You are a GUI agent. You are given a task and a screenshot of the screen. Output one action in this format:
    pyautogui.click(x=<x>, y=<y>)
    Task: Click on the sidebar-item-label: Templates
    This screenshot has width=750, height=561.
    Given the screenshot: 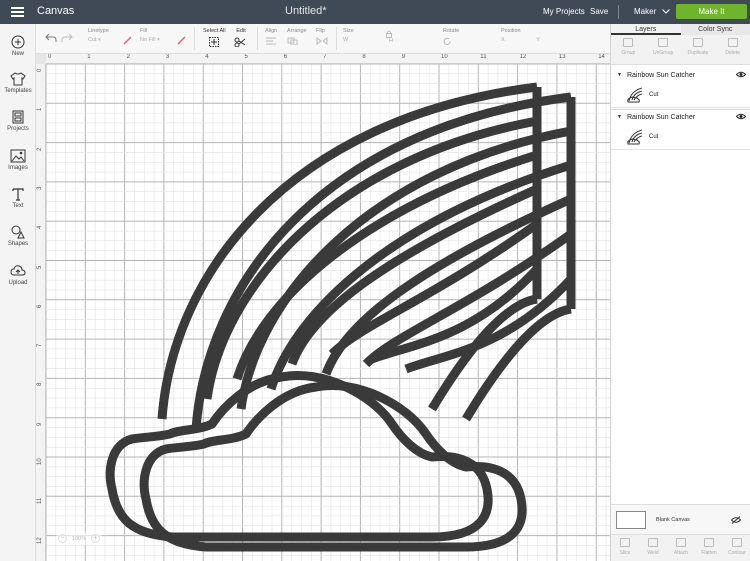 What is the action you would take?
    pyautogui.click(x=18, y=91)
    